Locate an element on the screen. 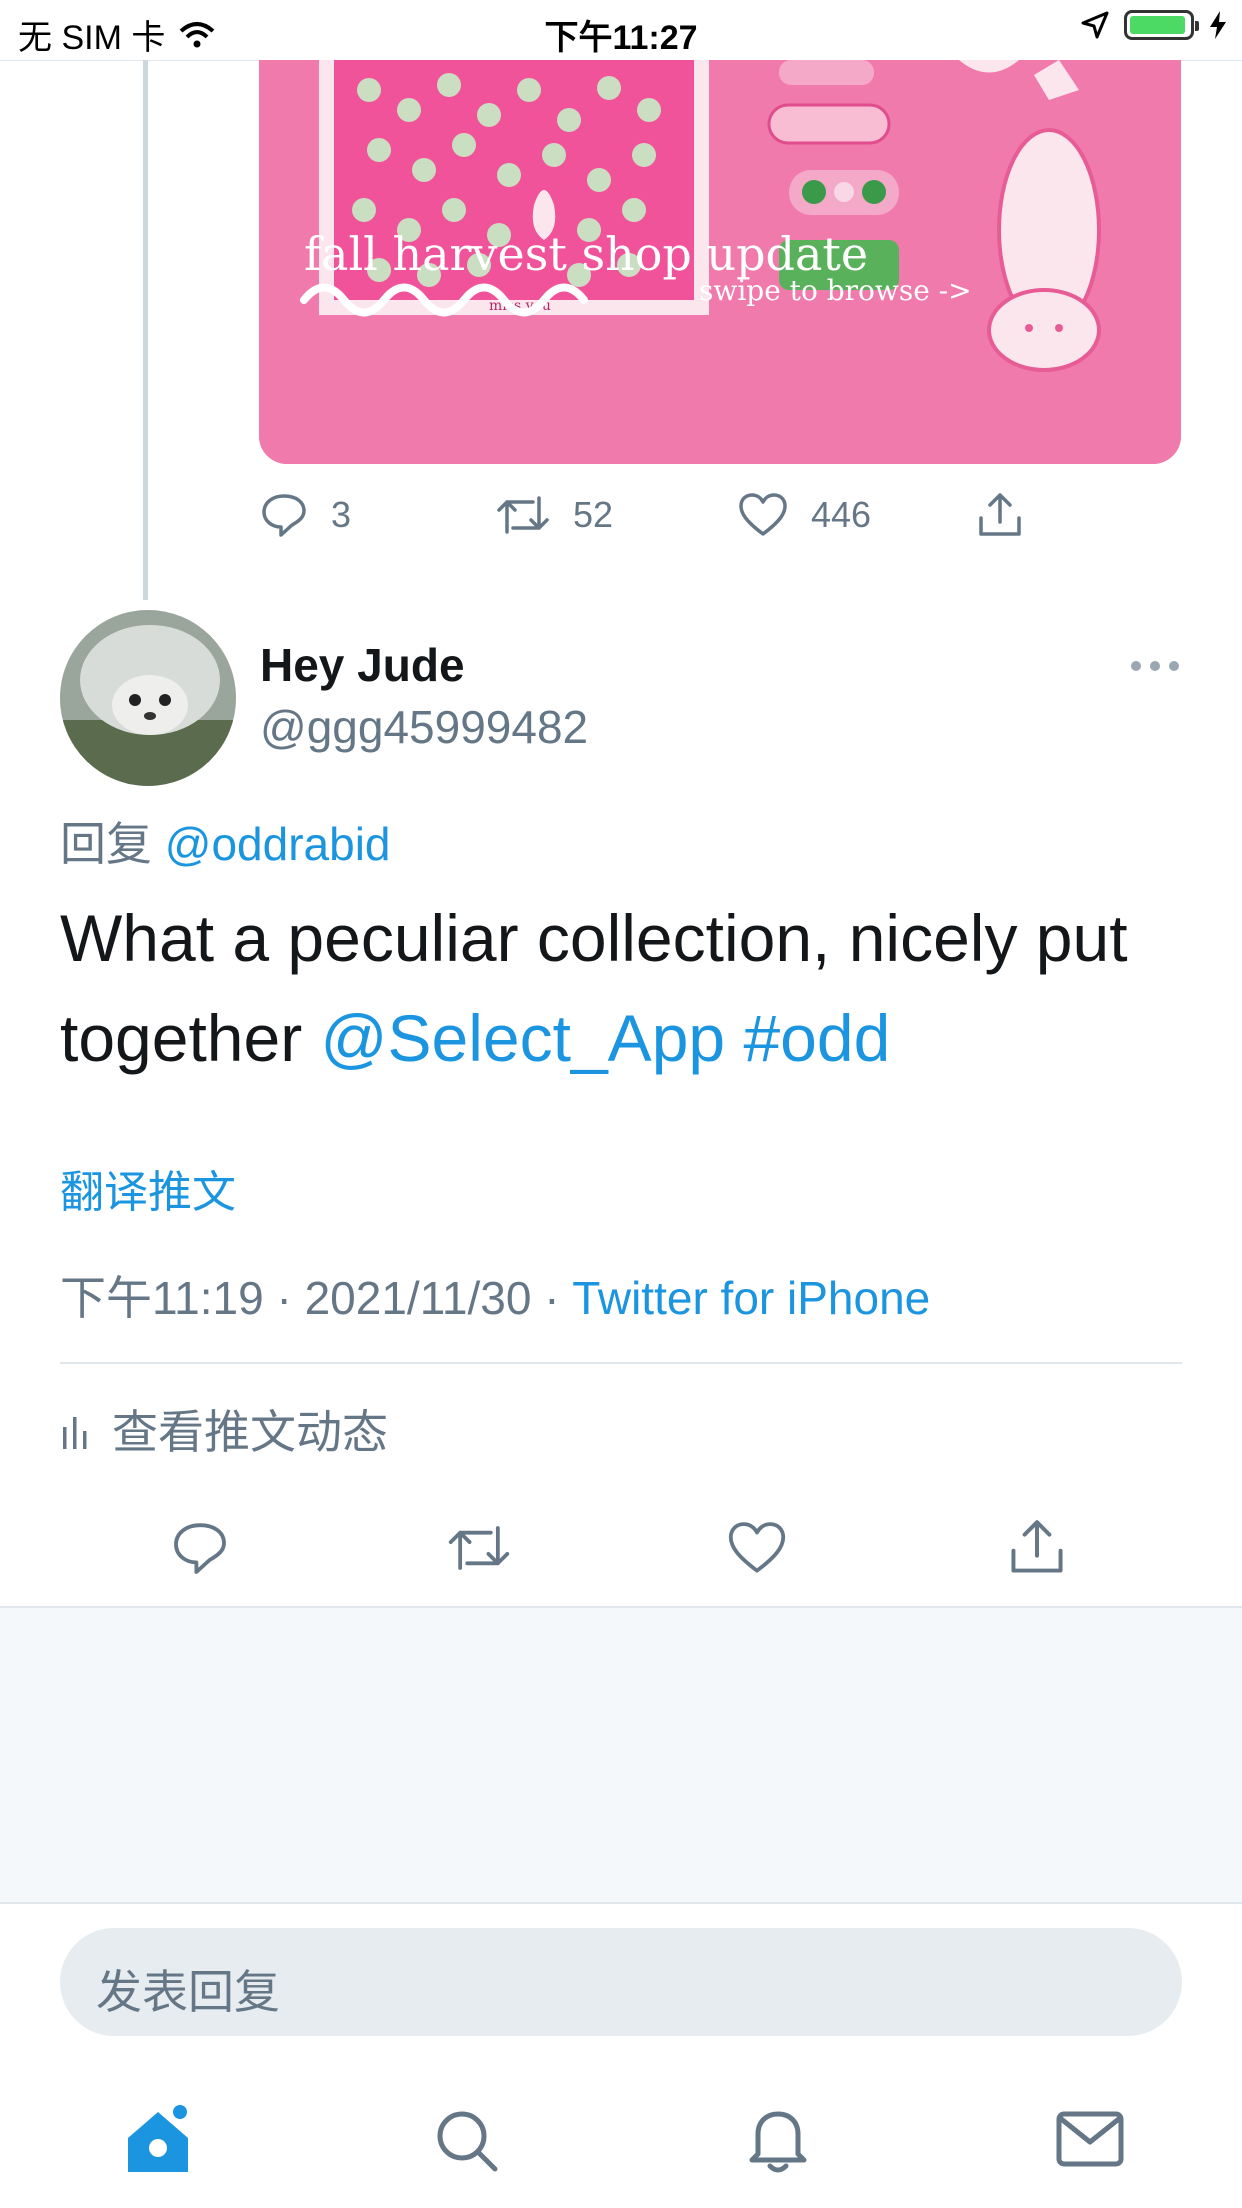 The height and width of the screenshot is (2208, 1242). reply-input: 发表回复 is located at coordinates (621, 1982).